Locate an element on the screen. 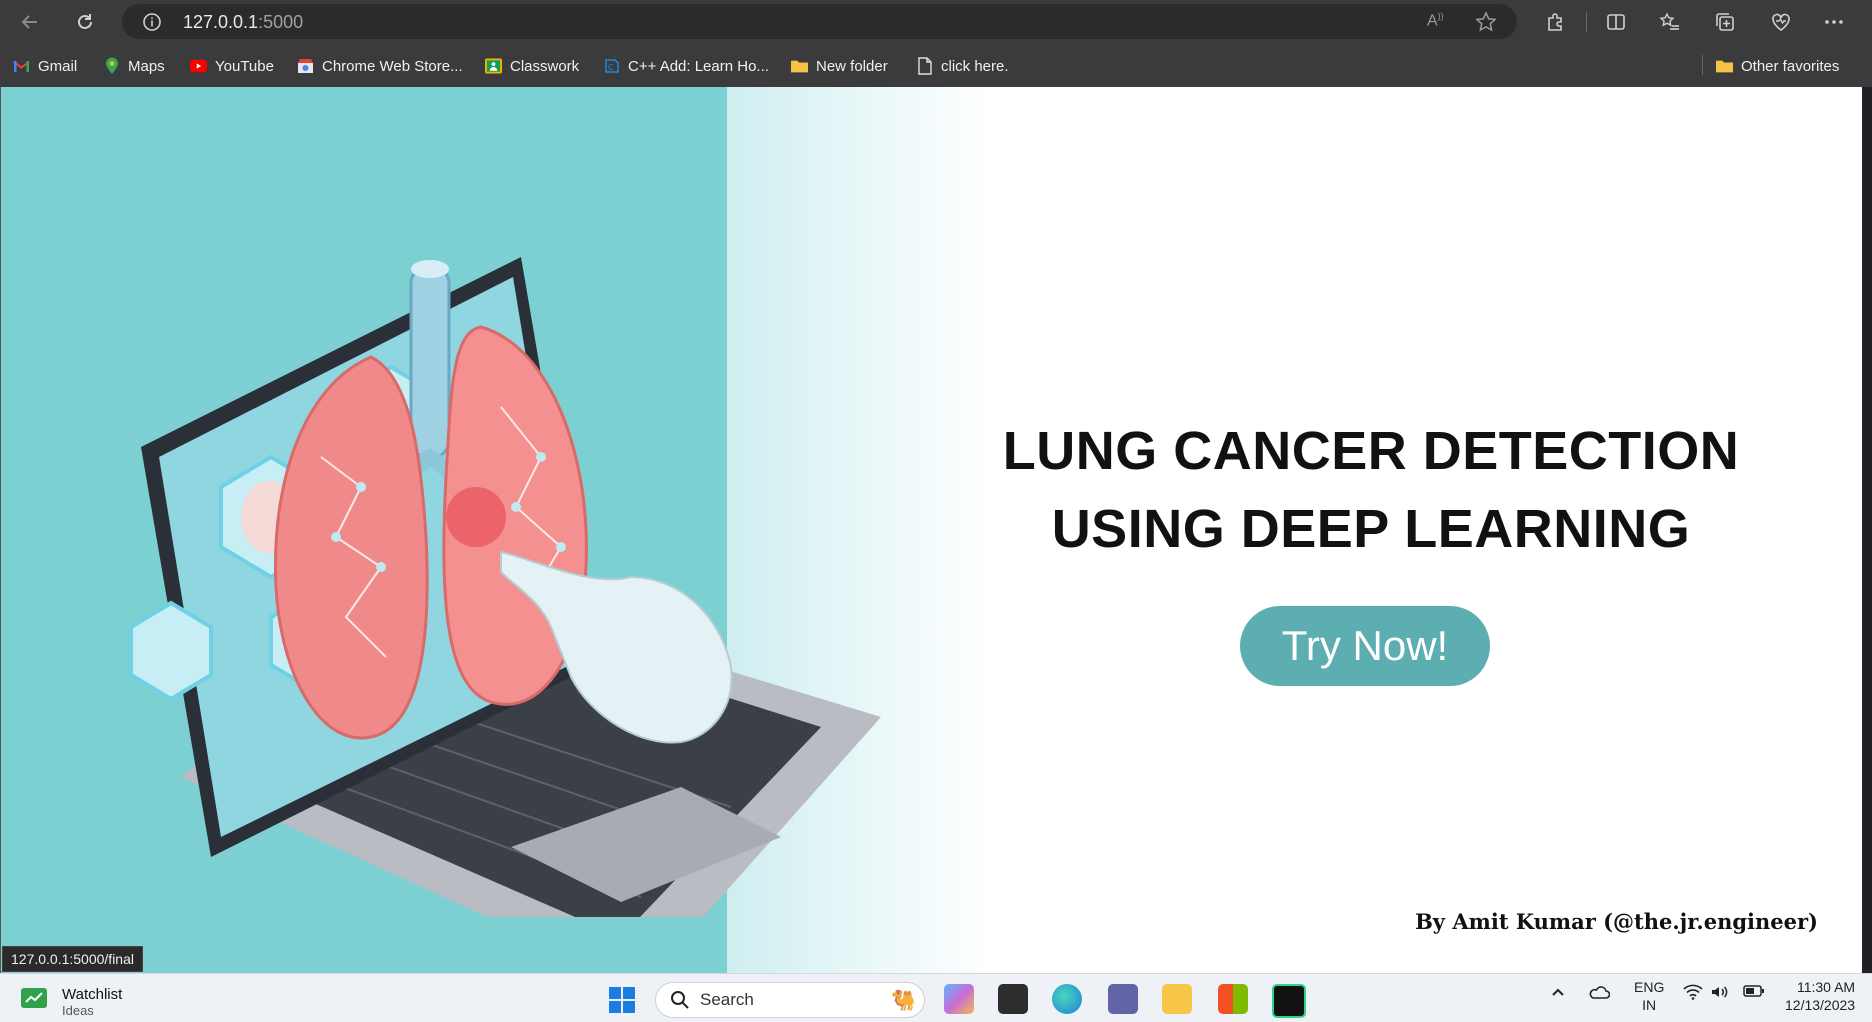  reload-button is located at coordinates (85, 22).